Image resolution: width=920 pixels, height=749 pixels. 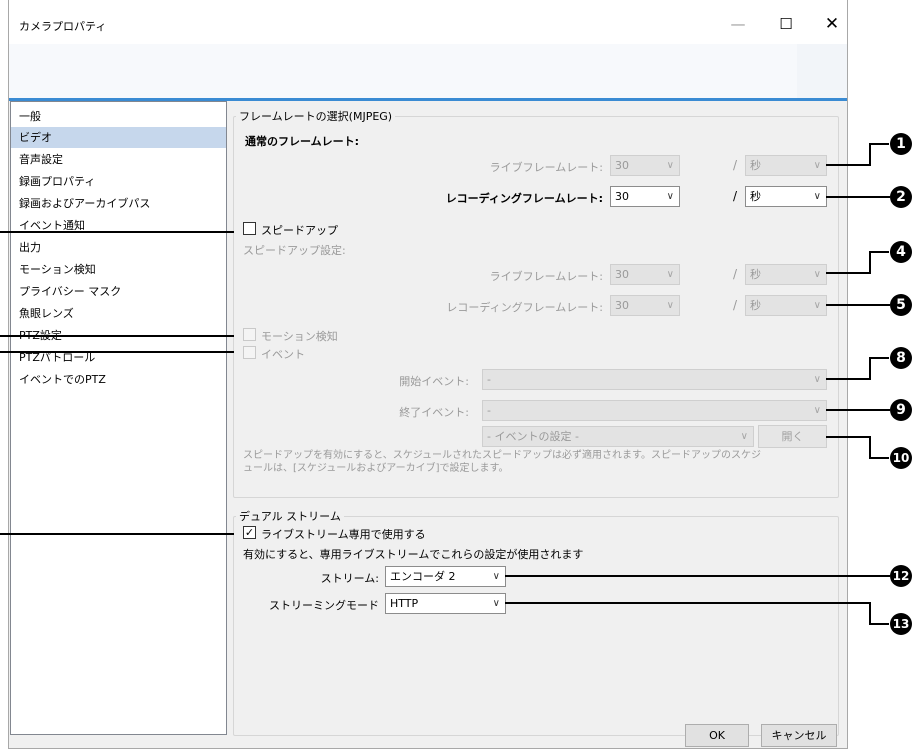 I want to click on callout-badge-12: 12, so click(x=901, y=576).